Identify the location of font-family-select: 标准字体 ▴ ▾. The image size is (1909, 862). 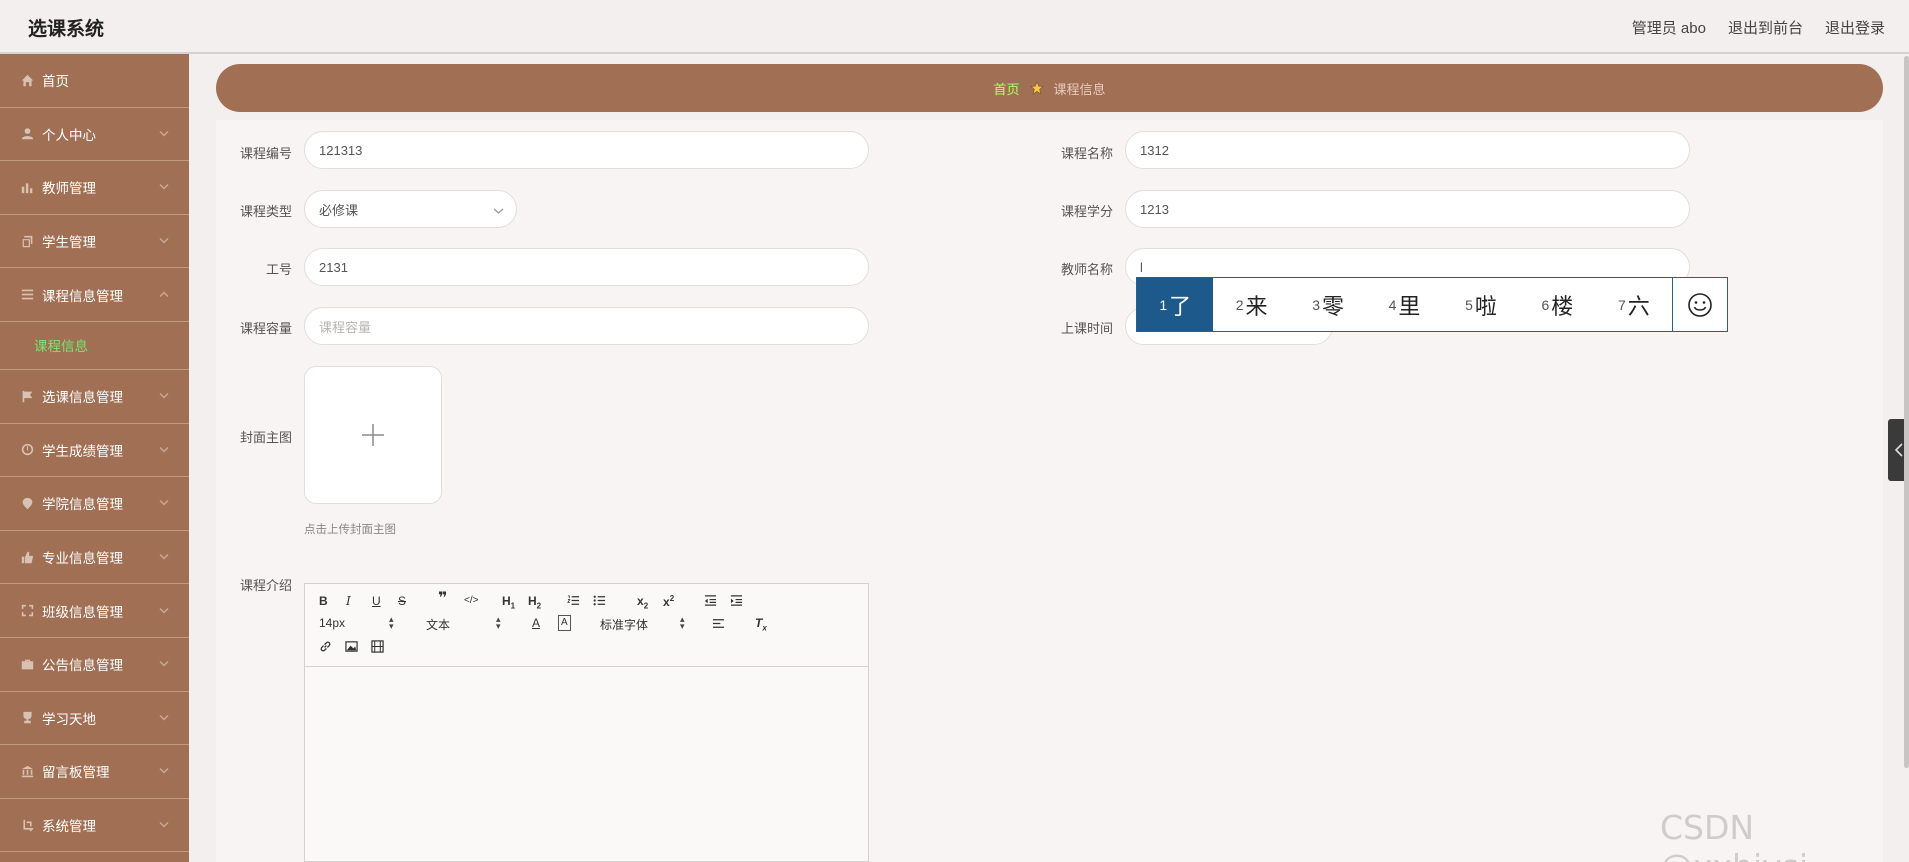
(645, 623).